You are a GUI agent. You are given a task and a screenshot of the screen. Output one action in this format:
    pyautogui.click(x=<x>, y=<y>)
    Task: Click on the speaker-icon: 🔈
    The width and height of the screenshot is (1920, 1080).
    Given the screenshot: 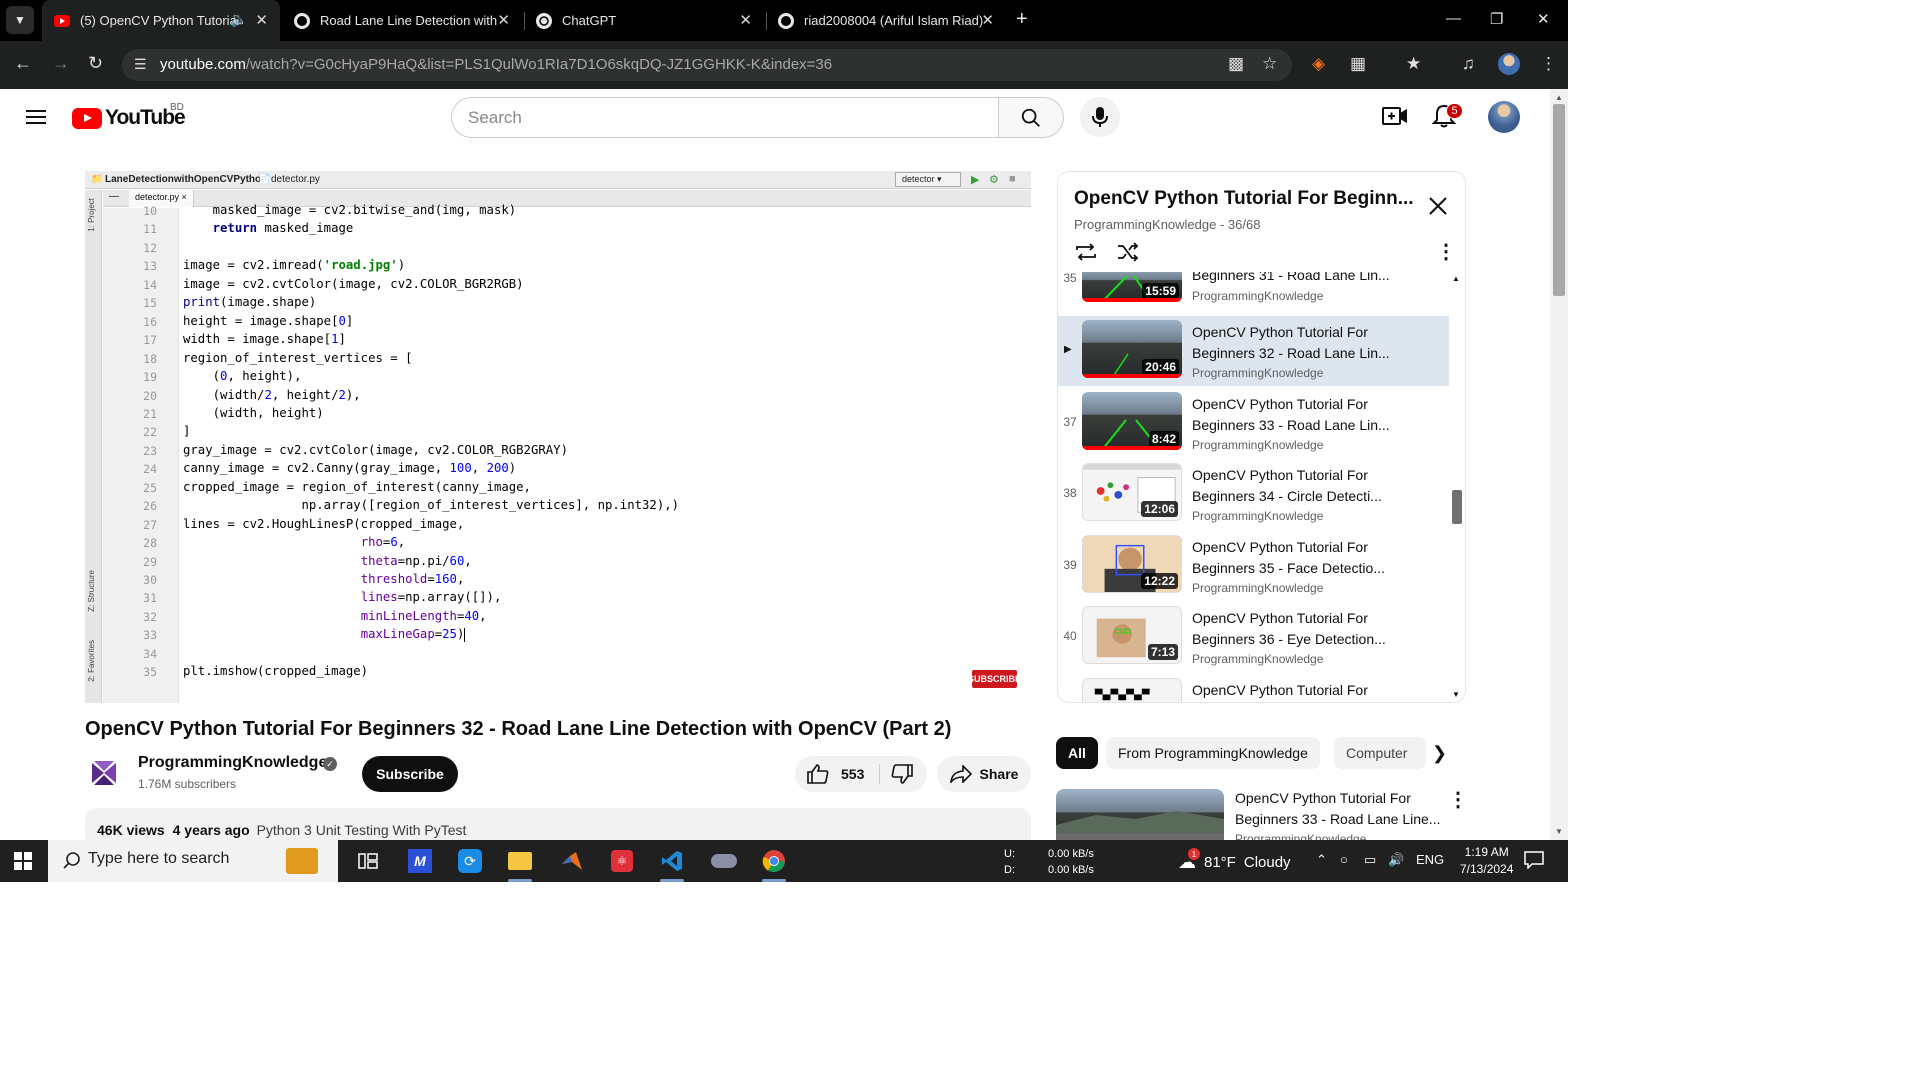 What is the action you would take?
    pyautogui.click(x=238, y=19)
    